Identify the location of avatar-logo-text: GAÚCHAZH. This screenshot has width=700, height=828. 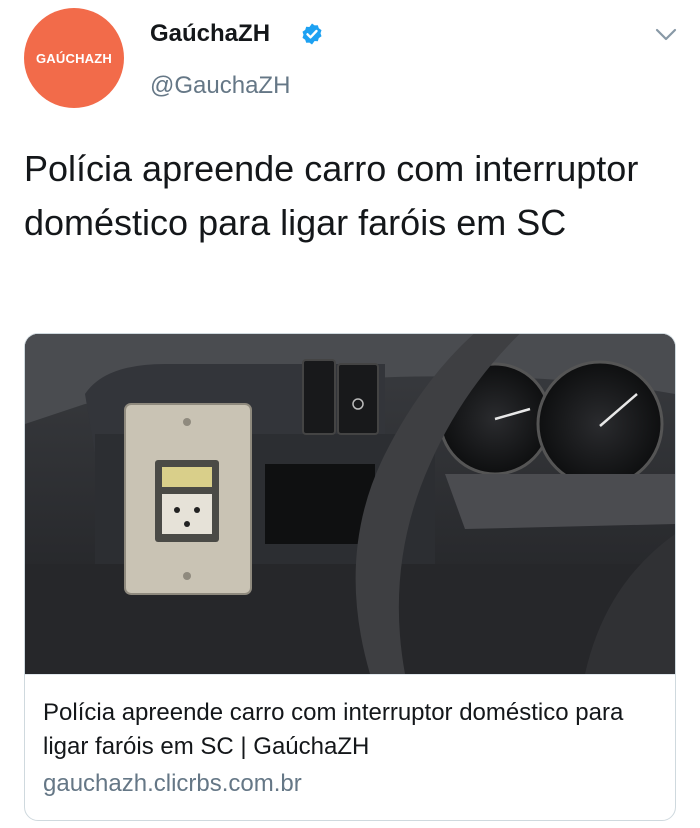
(74, 58).